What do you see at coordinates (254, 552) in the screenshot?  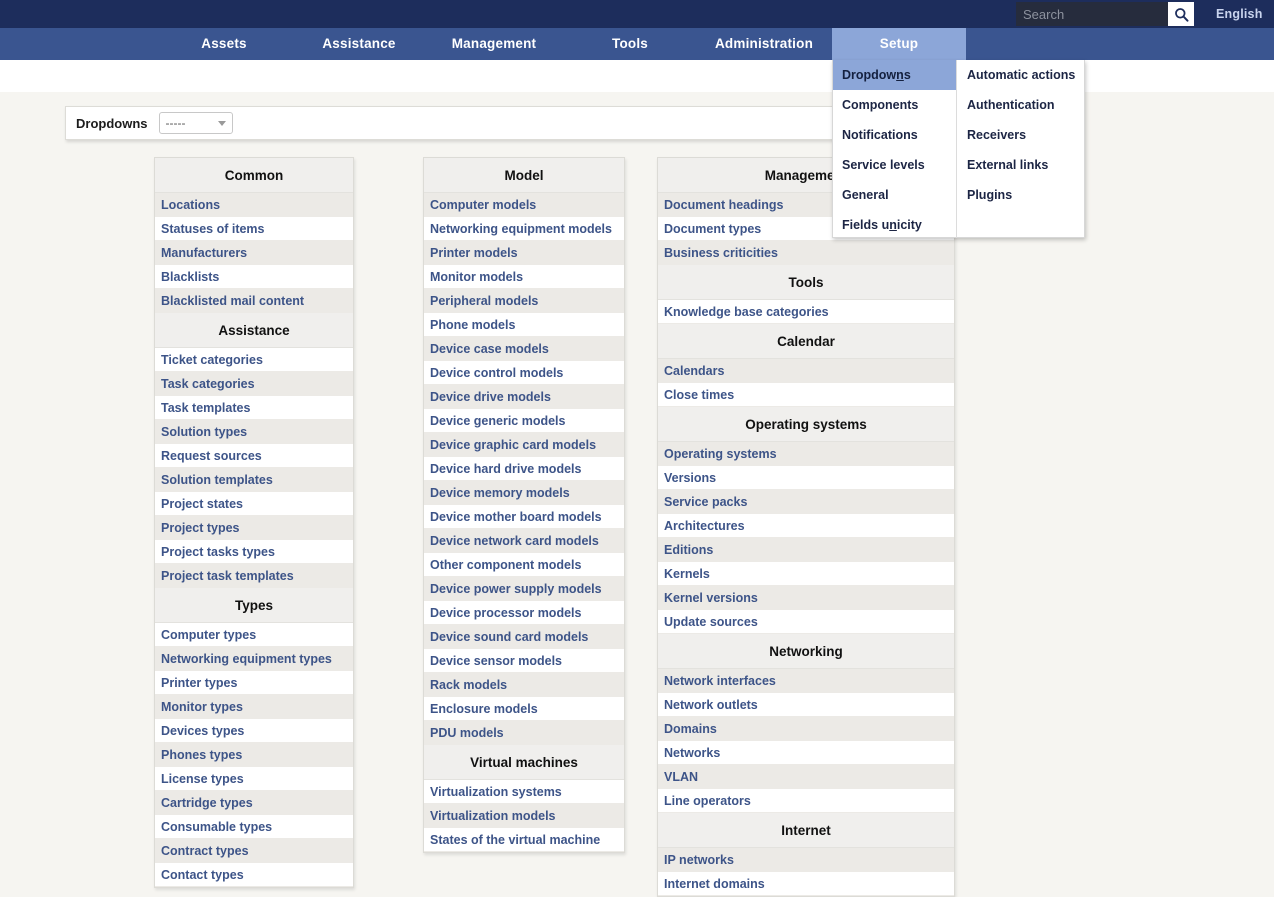 I see `dropdown-link: Project tasks types` at bounding box center [254, 552].